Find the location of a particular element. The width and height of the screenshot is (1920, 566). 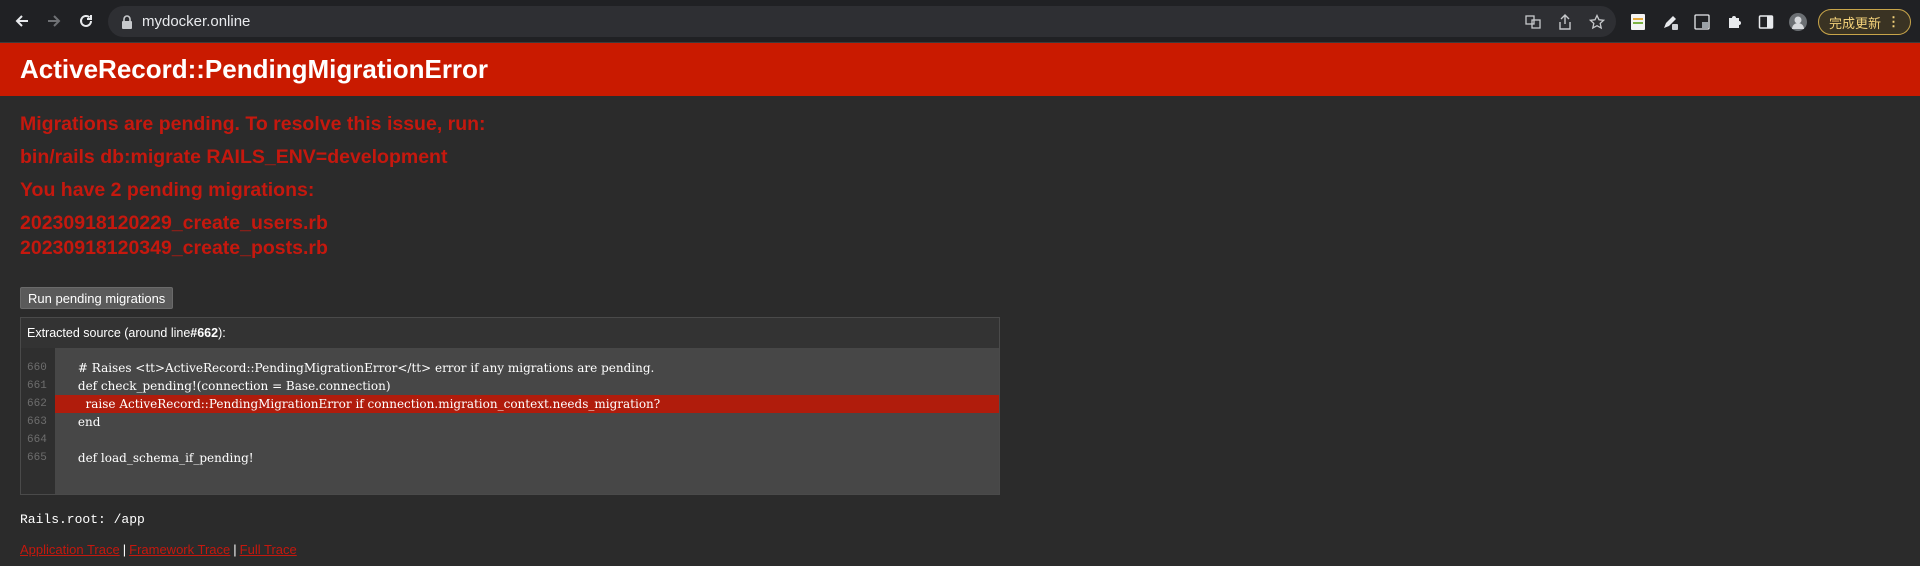

browser-toolbar: mydocker.online 完成更新 ⋮ is located at coordinates (960, 21).